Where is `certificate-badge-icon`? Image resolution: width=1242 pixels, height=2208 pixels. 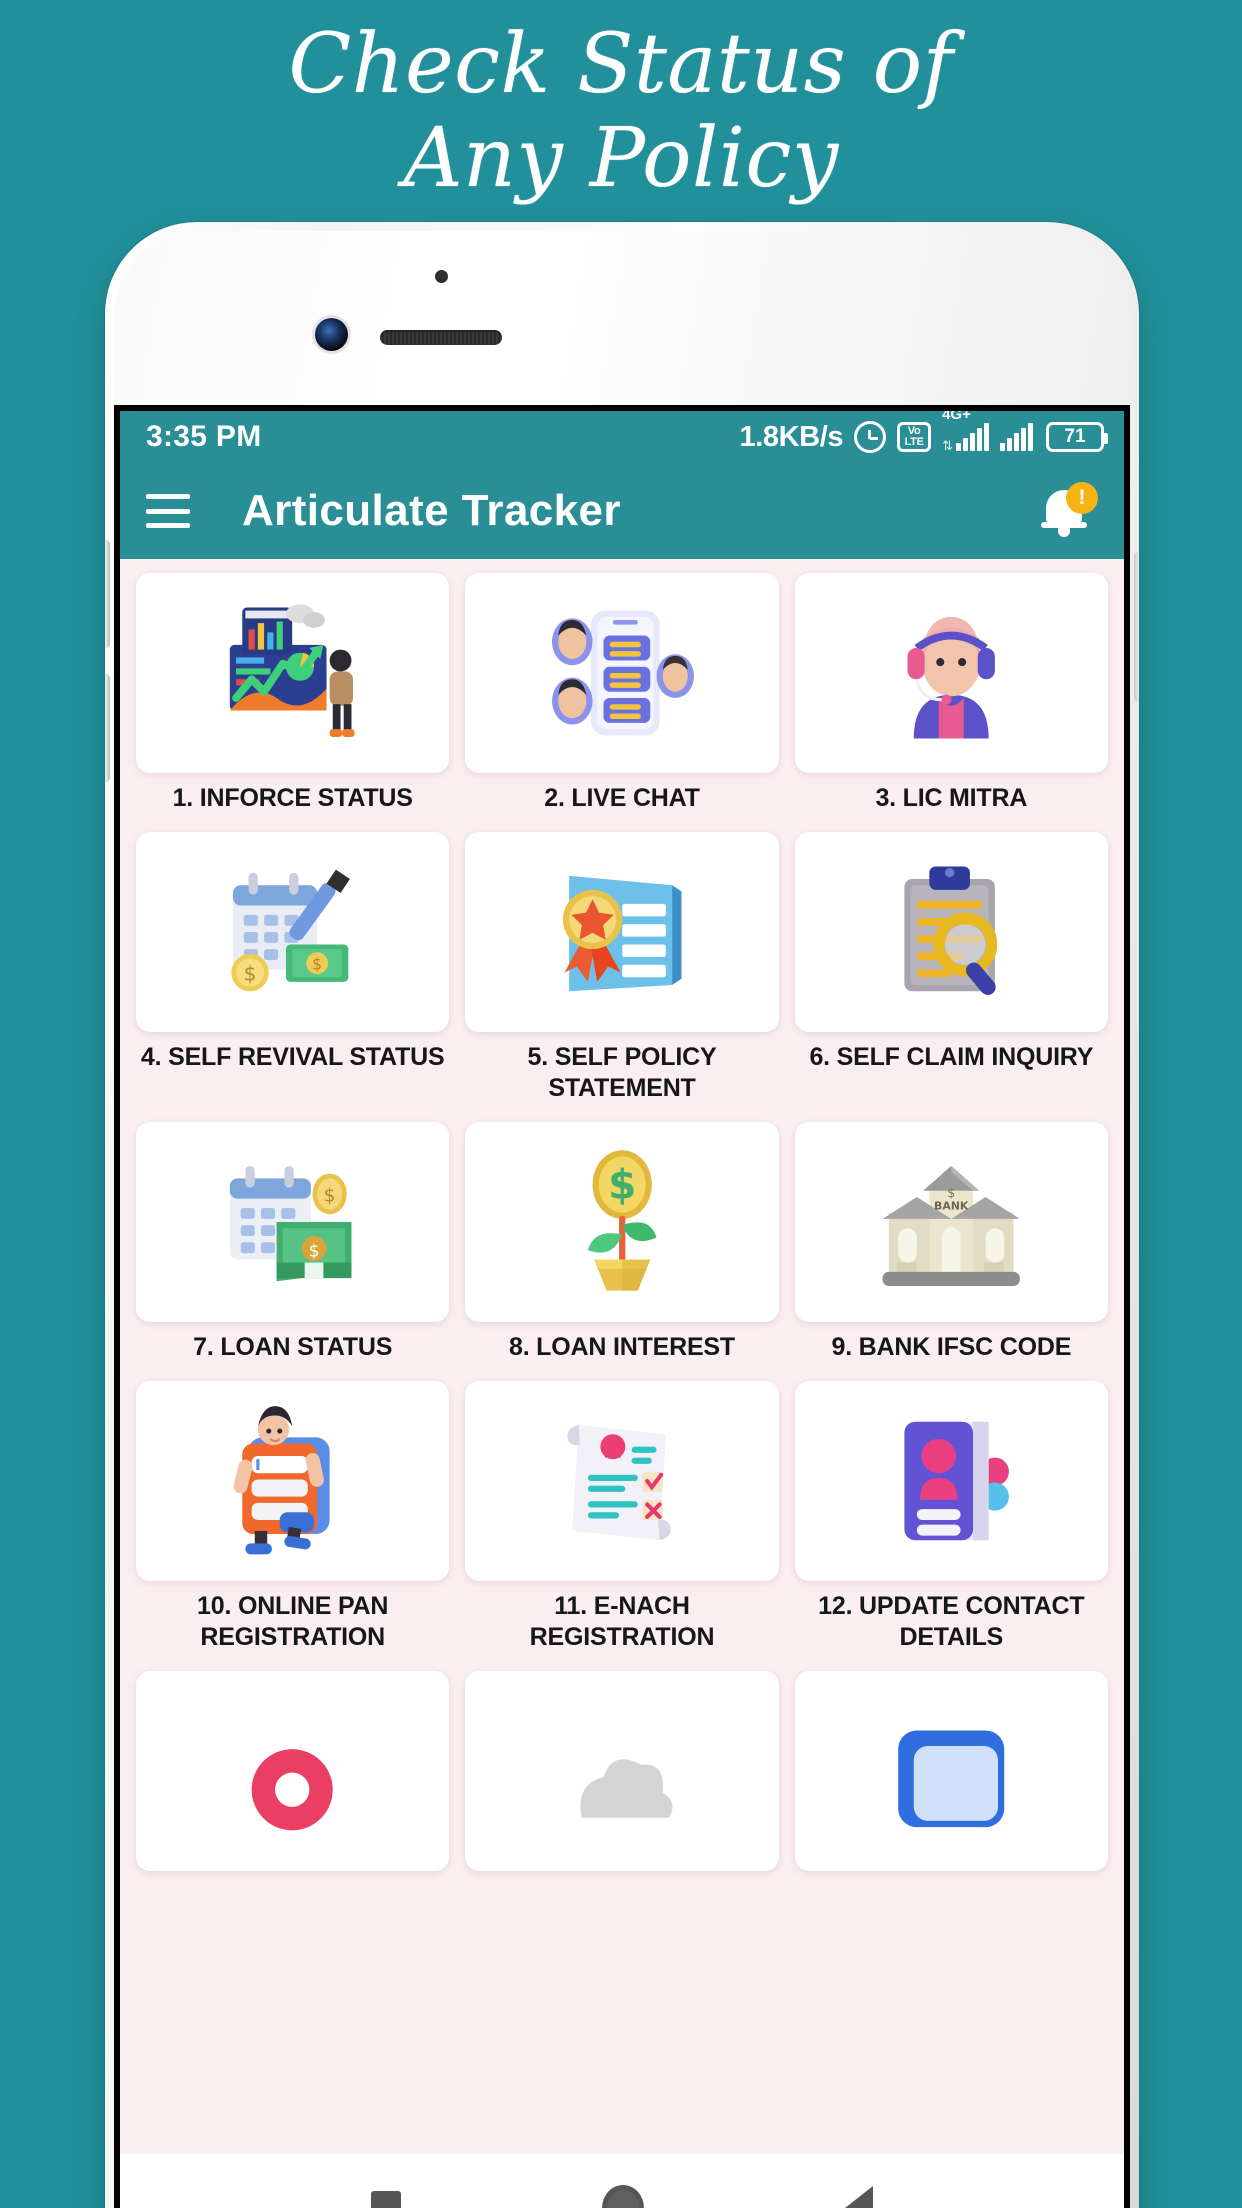 certificate-badge-icon is located at coordinates (622, 933).